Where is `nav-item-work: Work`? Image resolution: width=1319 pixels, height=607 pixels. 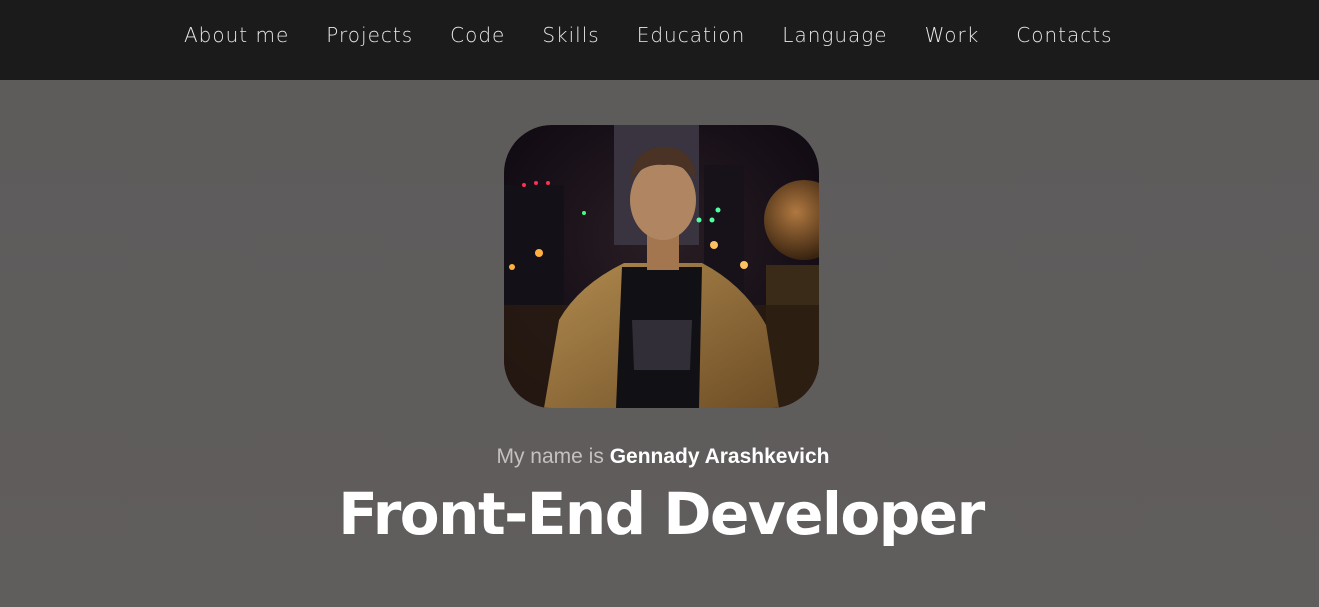 nav-item-work: Work is located at coordinates (952, 35).